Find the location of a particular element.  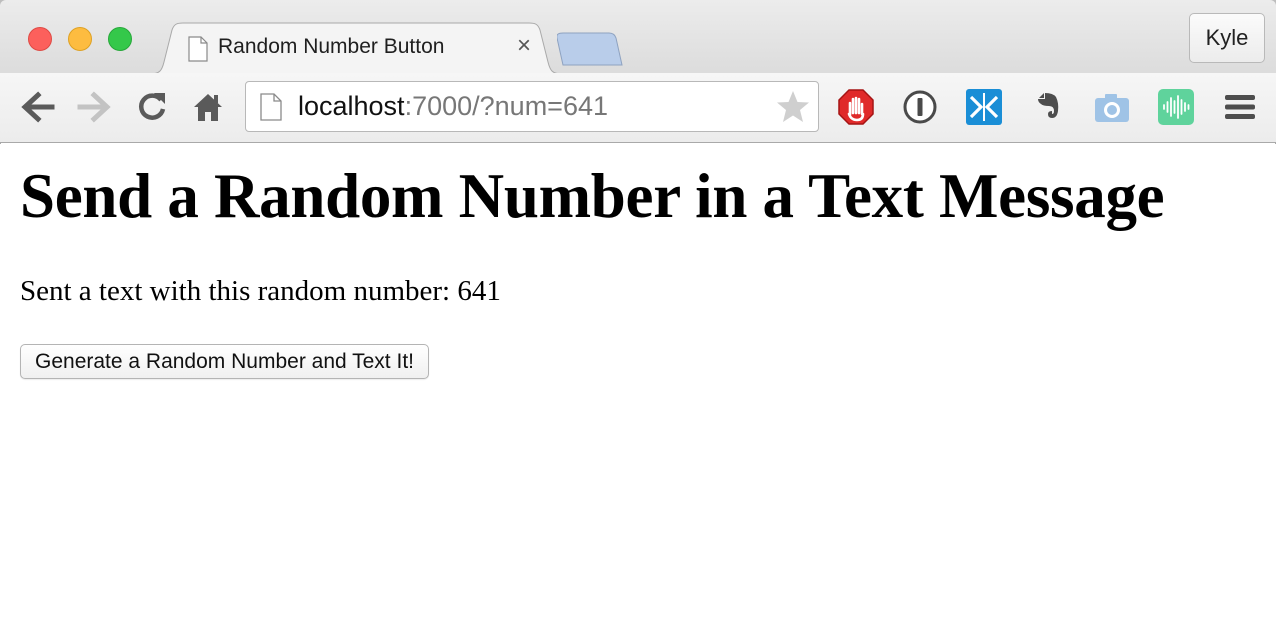

new-tab-button is located at coordinates (589, 51).